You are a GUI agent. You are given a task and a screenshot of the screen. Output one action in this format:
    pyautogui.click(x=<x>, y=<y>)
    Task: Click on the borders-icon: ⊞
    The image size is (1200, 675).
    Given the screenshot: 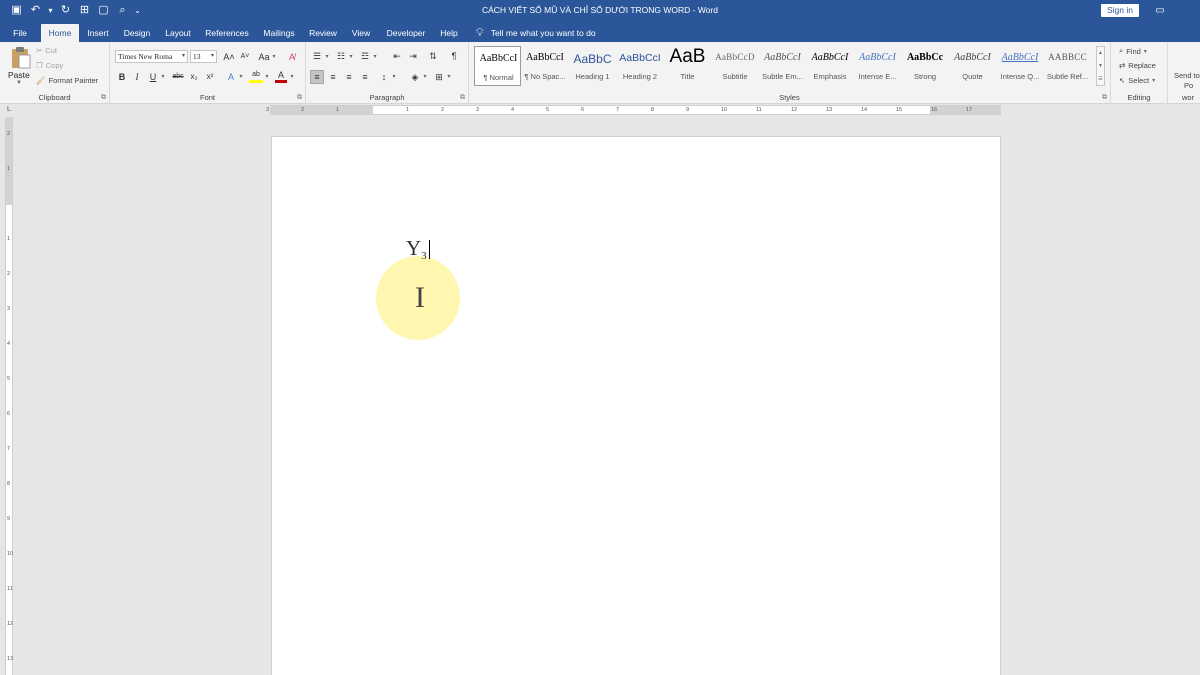 What is the action you would take?
    pyautogui.click(x=439, y=77)
    